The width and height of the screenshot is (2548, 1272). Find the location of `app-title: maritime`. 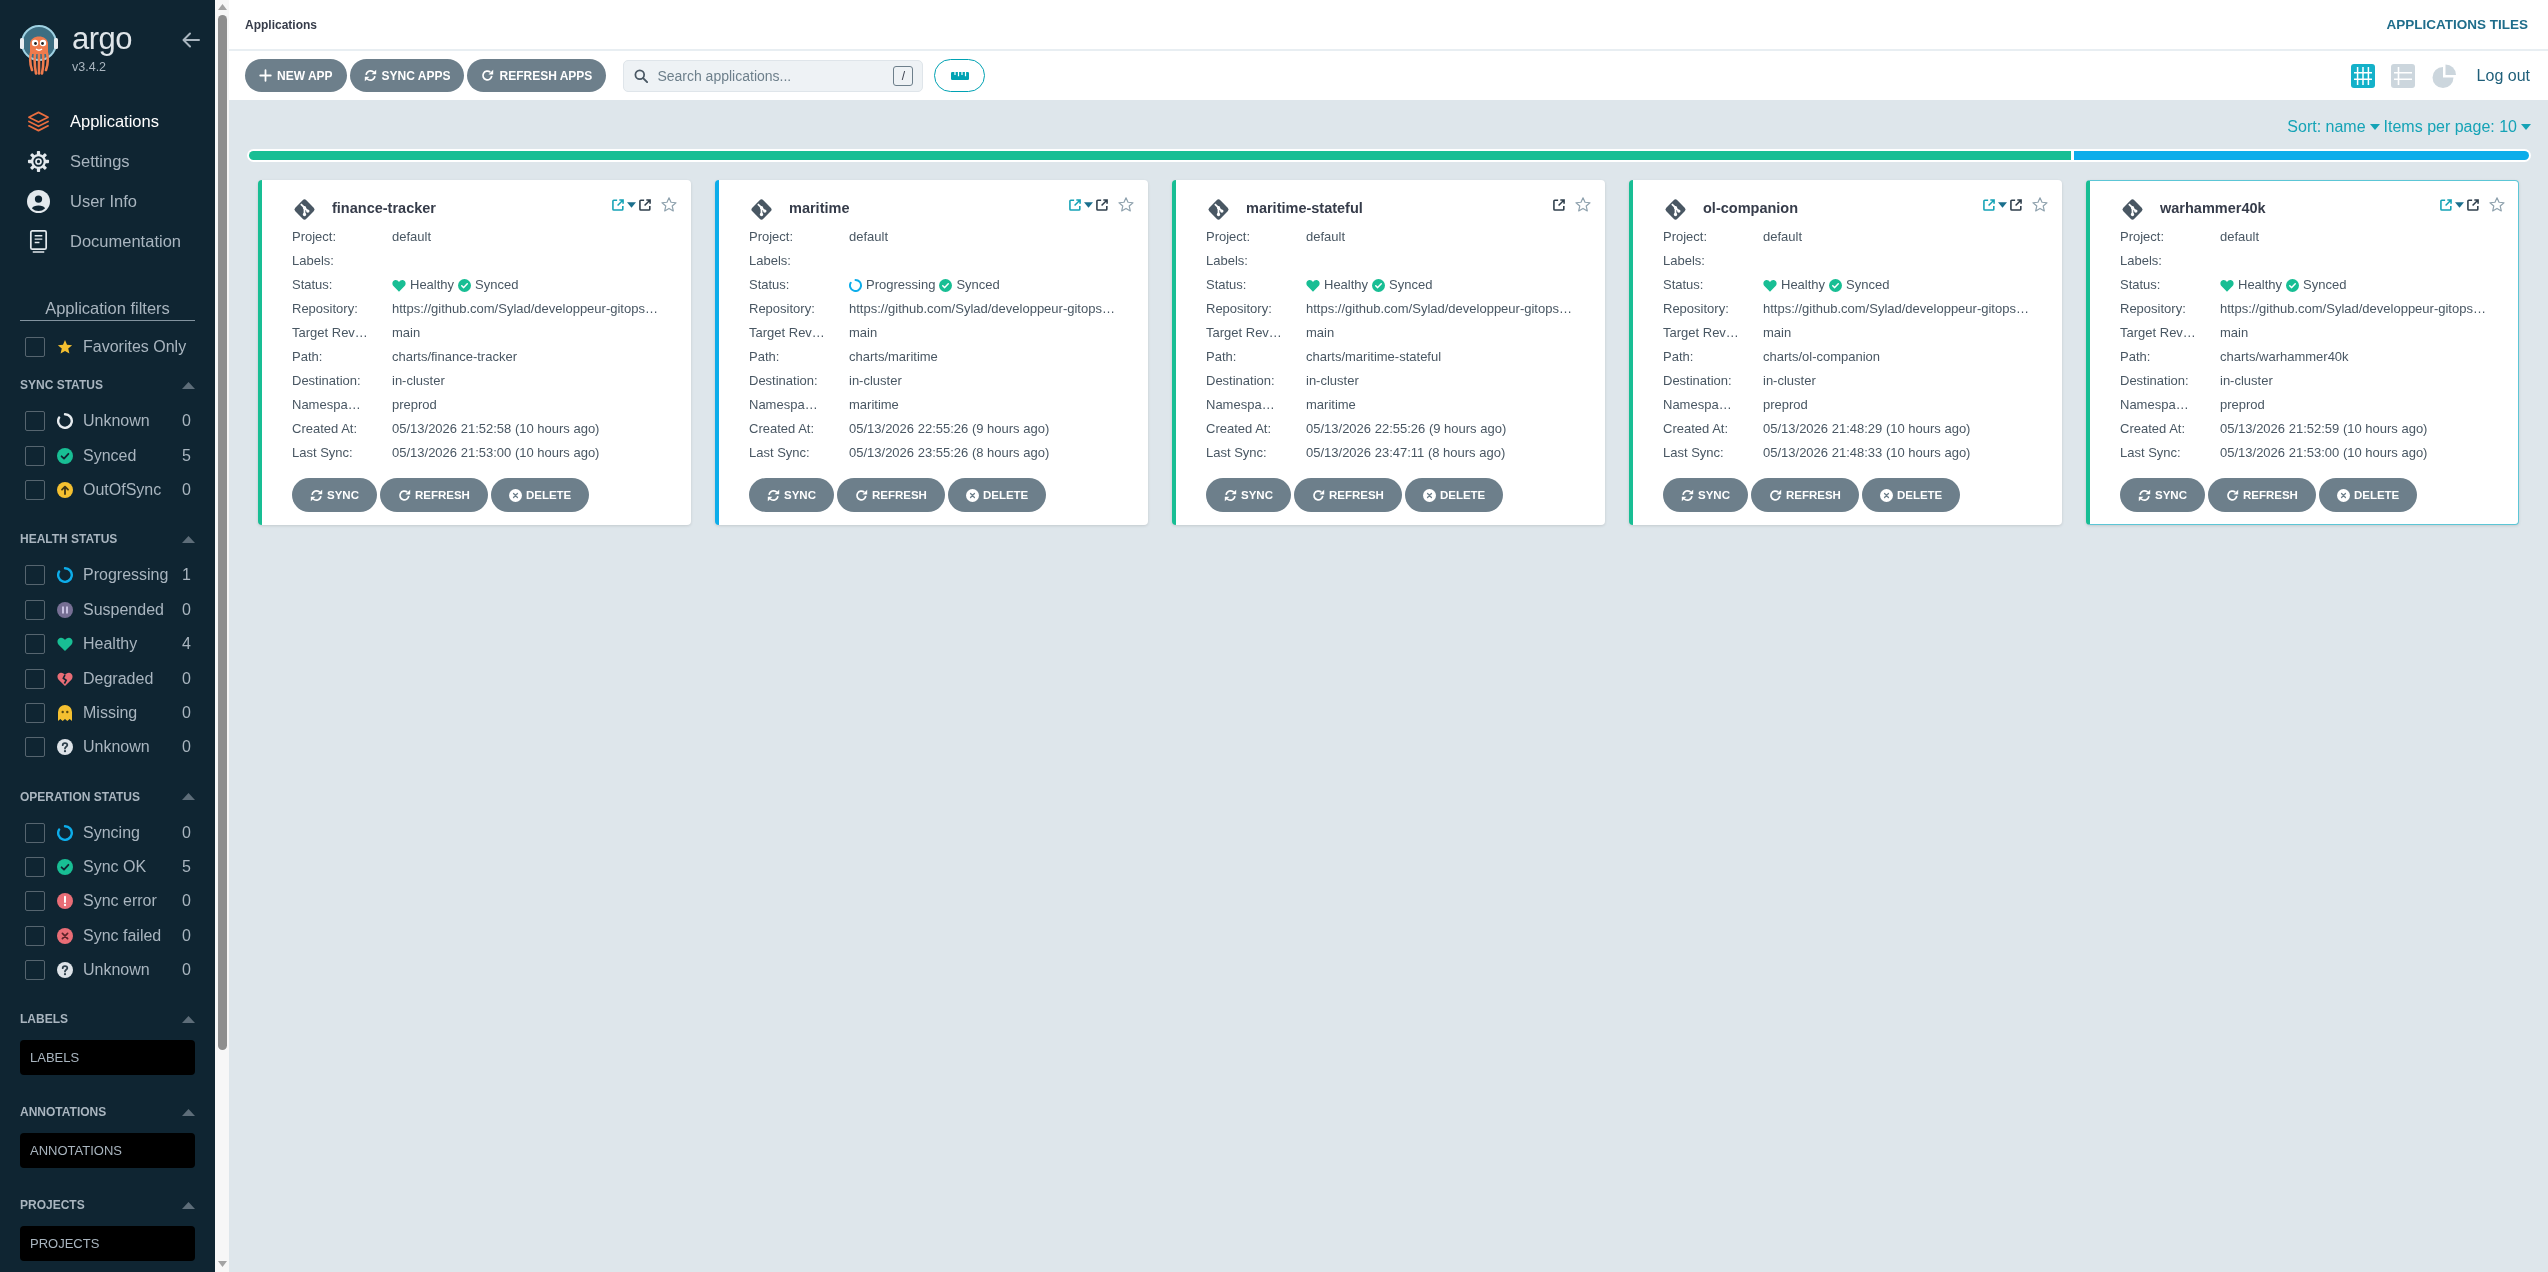

app-title: maritime is located at coordinates (819, 207).